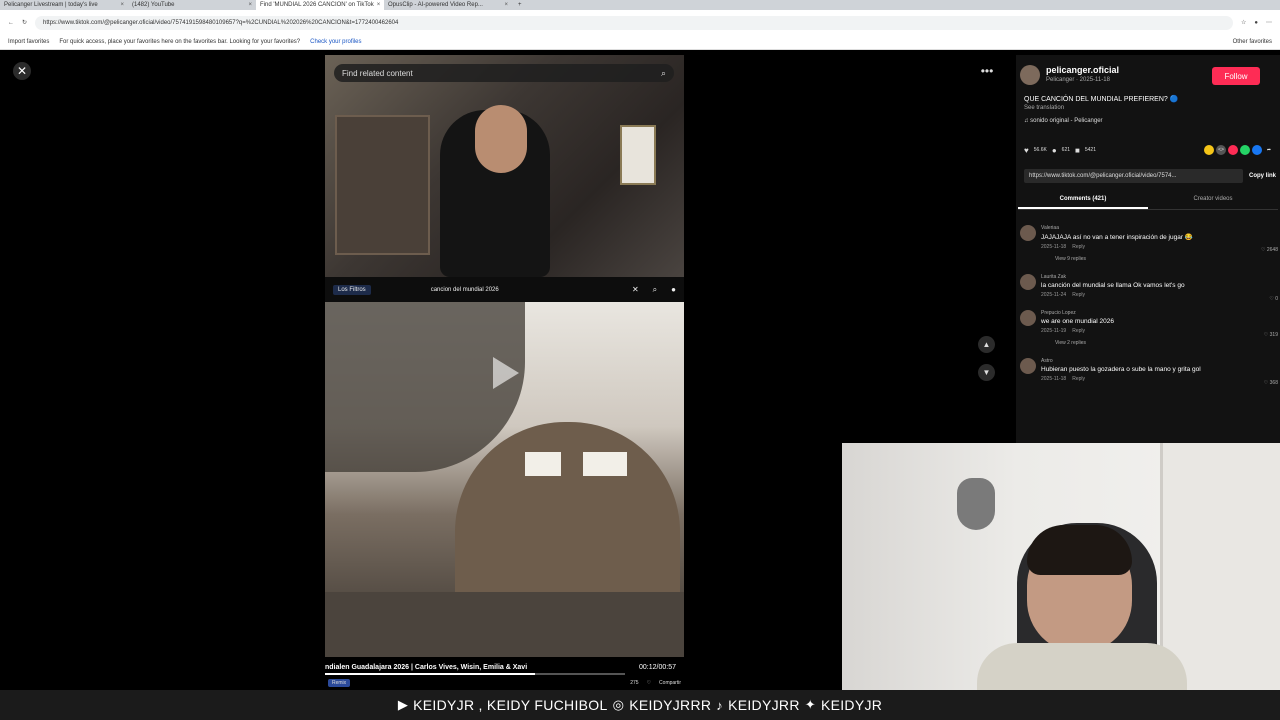  What do you see at coordinates (1026, 150) in the screenshot?
I see `heart-icon: ♥` at bounding box center [1026, 150].